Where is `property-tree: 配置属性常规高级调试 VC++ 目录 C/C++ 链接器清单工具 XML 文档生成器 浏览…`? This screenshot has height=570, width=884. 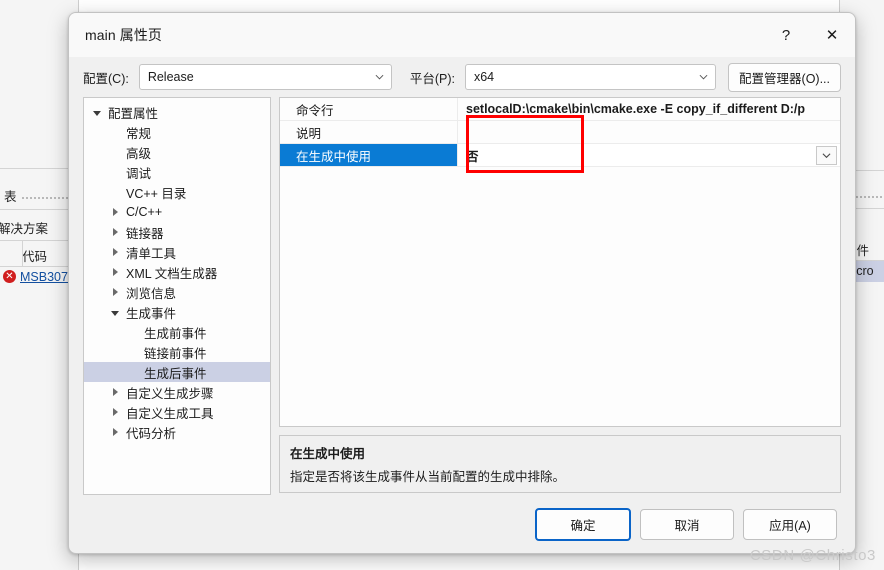 property-tree: 配置属性常规高级调试 VC++ 目录 C/C++ 链接器清单工具 XML 文档生成器 浏览… is located at coordinates (177, 296).